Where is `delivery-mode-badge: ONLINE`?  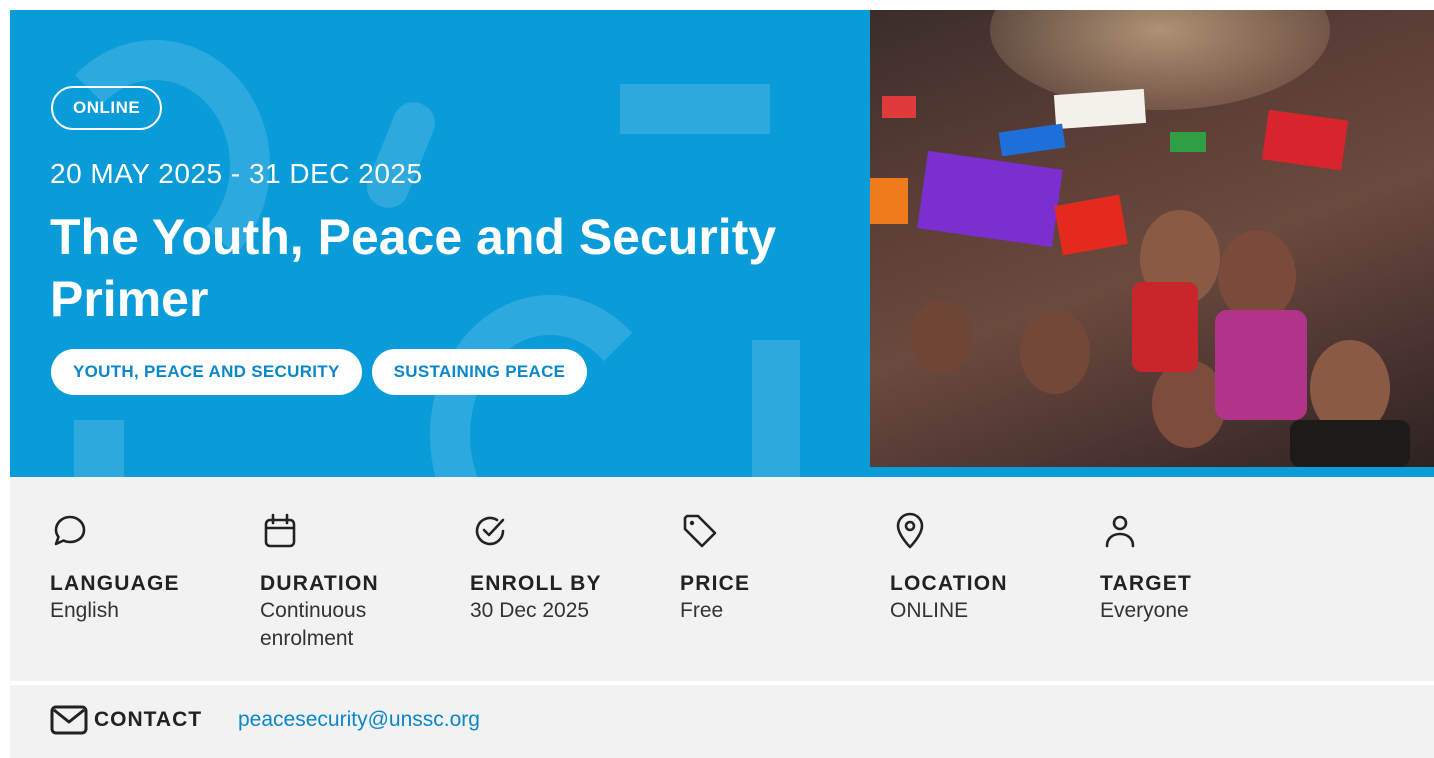 delivery-mode-badge: ONLINE is located at coordinates (107, 108).